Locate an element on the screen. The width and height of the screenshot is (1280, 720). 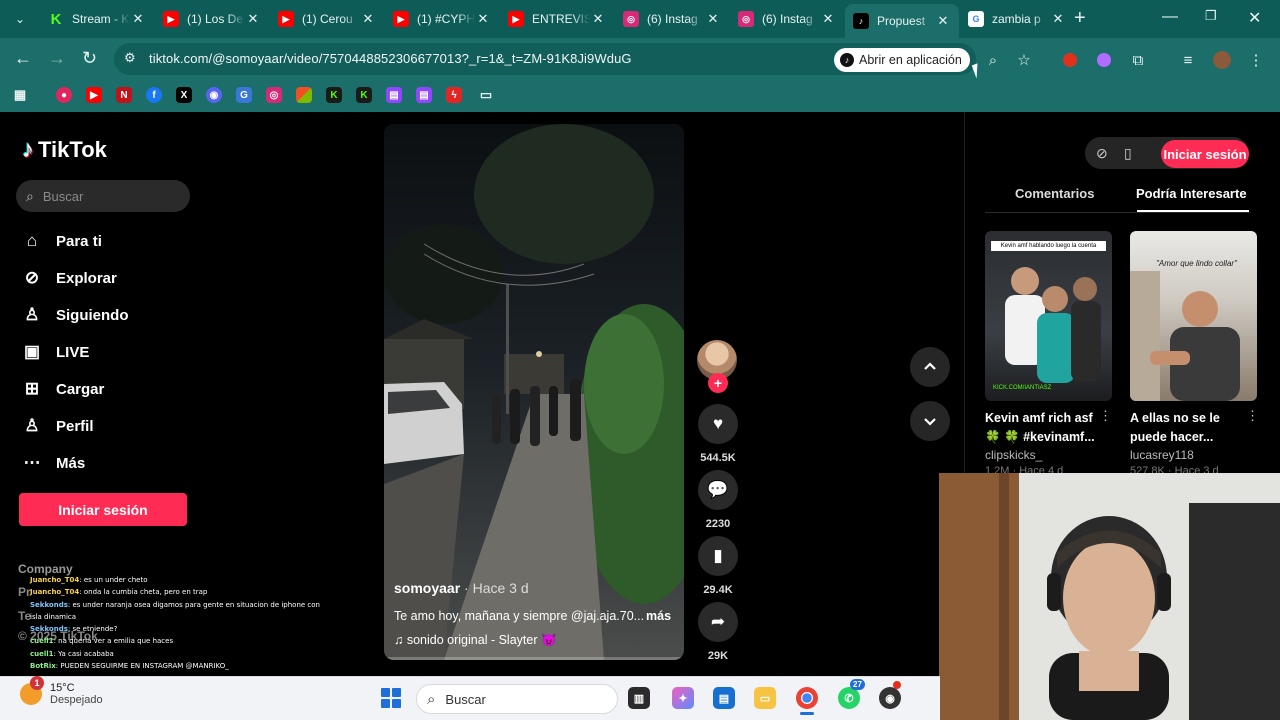
share-action: ➦ 29K is located at coordinates (718, 632).